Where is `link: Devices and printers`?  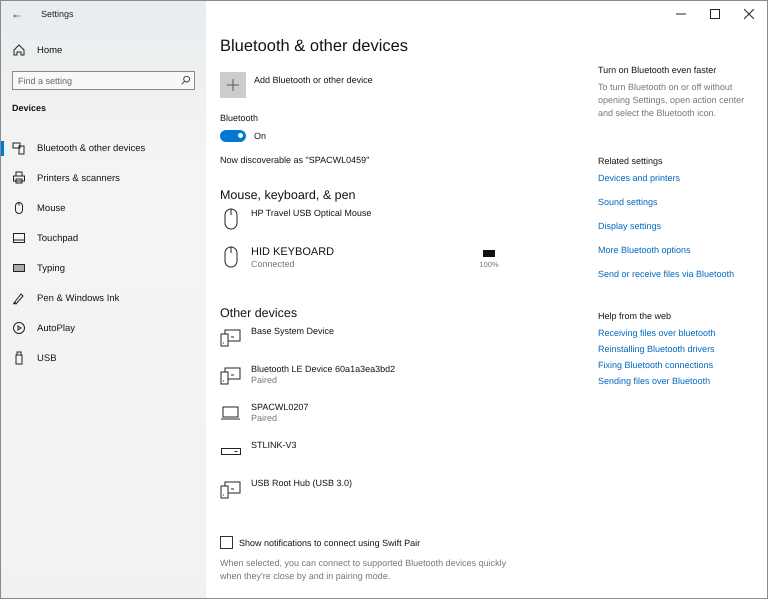 link: Devices and printers is located at coordinates (678, 178).